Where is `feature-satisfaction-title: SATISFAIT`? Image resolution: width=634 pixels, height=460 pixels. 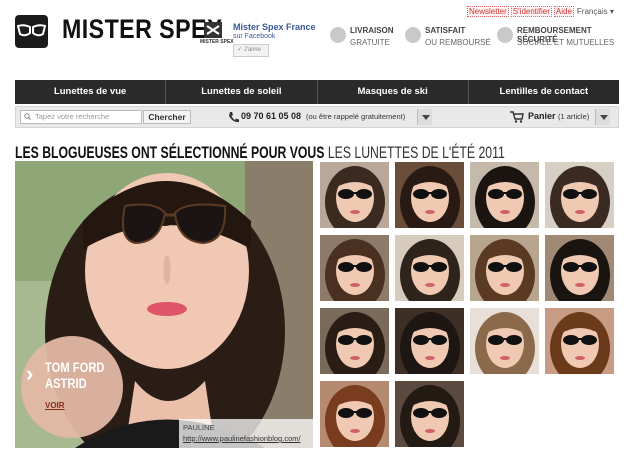
feature-satisfaction-title: SATISFAIT is located at coordinates (445, 30).